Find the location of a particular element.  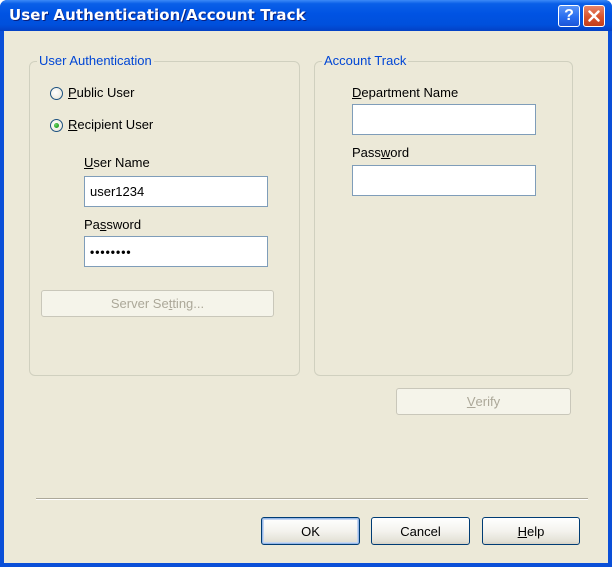

password-masked-value: •••••••• is located at coordinates (111, 251).